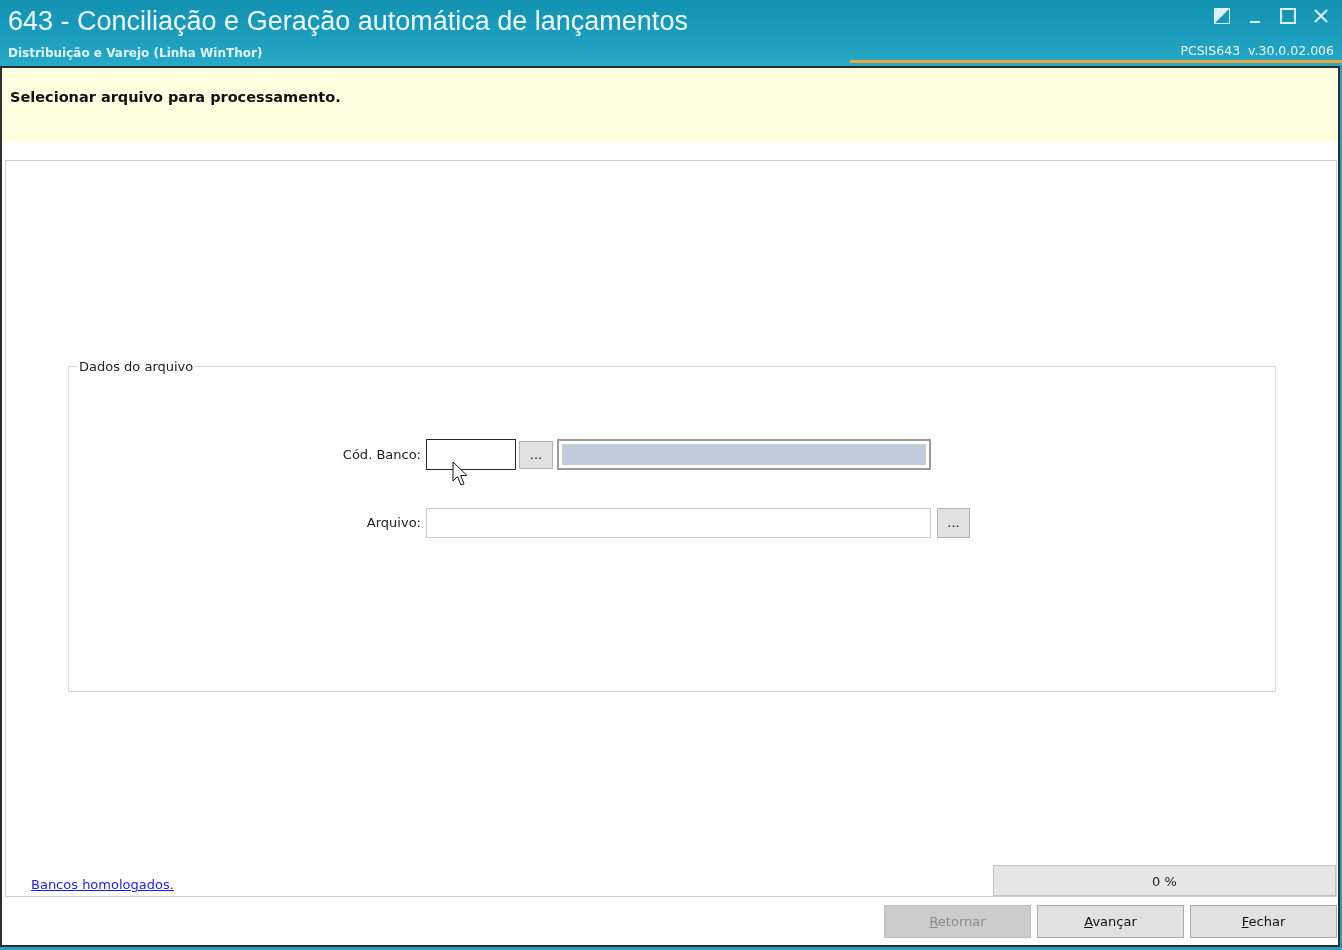  Describe the element at coordinates (1321, 16) in the screenshot. I see `close-icon` at that location.